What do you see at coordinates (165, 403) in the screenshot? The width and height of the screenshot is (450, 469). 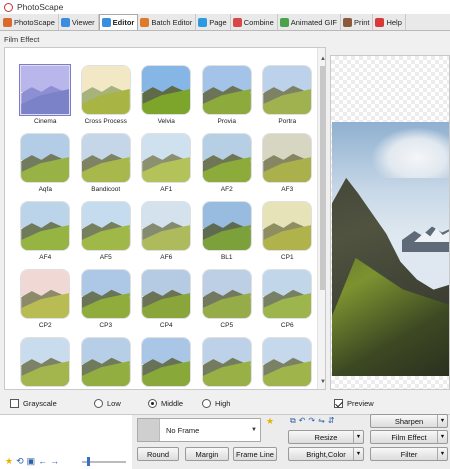 I see `strength-middle-option: Middle` at bounding box center [165, 403].